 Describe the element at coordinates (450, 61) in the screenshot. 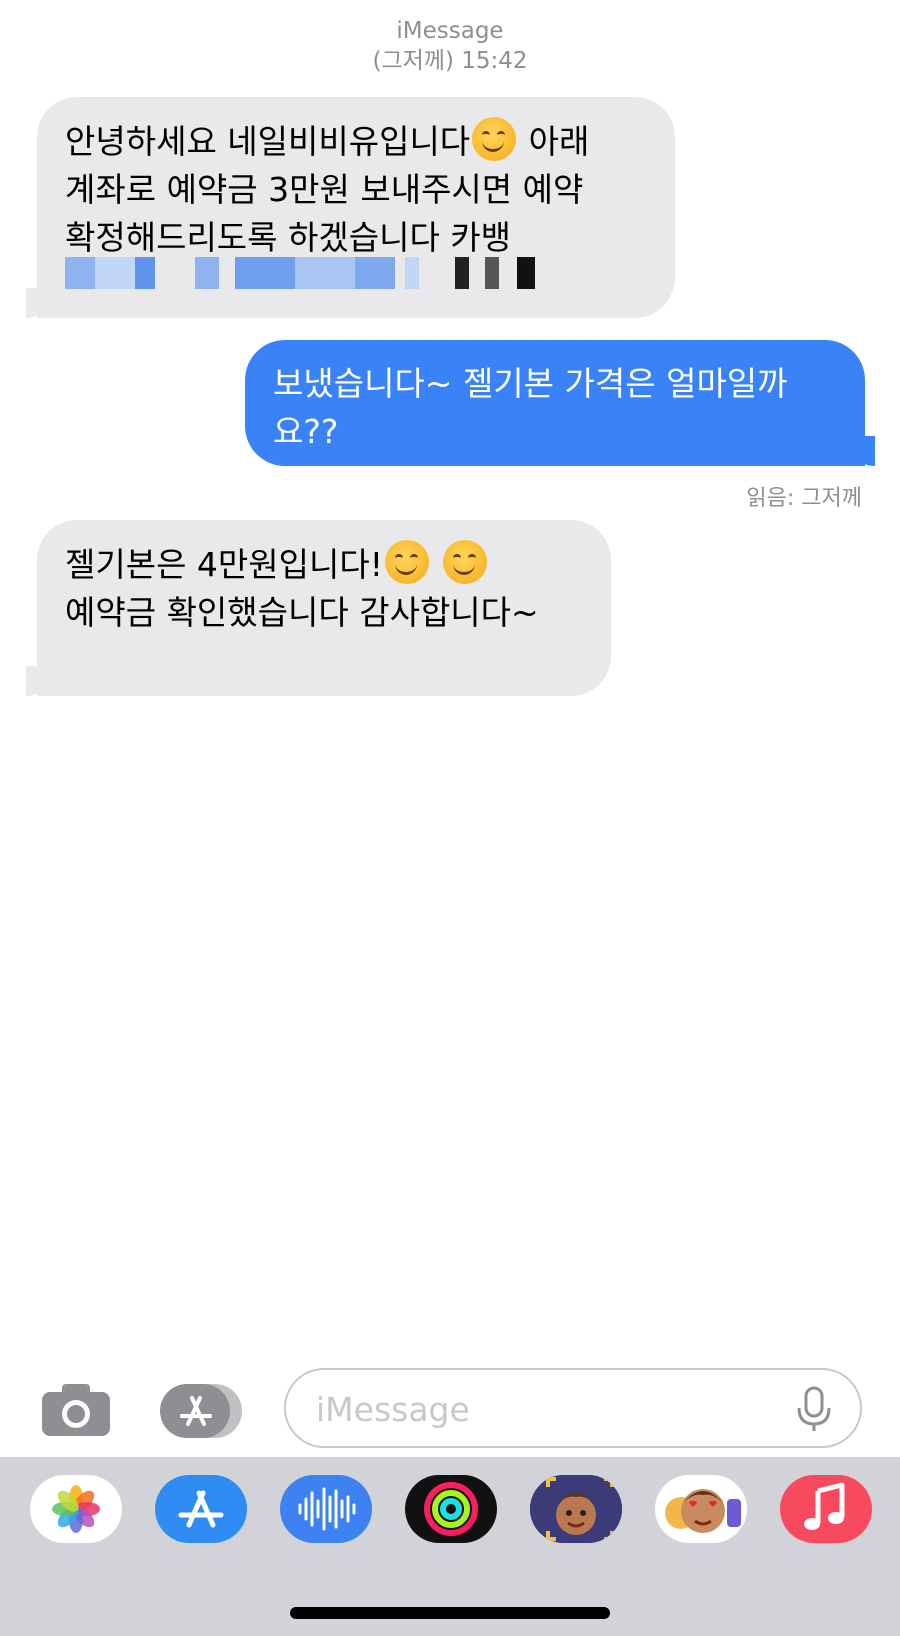

I see `message-timestamp: (그저께) 15:42` at that location.